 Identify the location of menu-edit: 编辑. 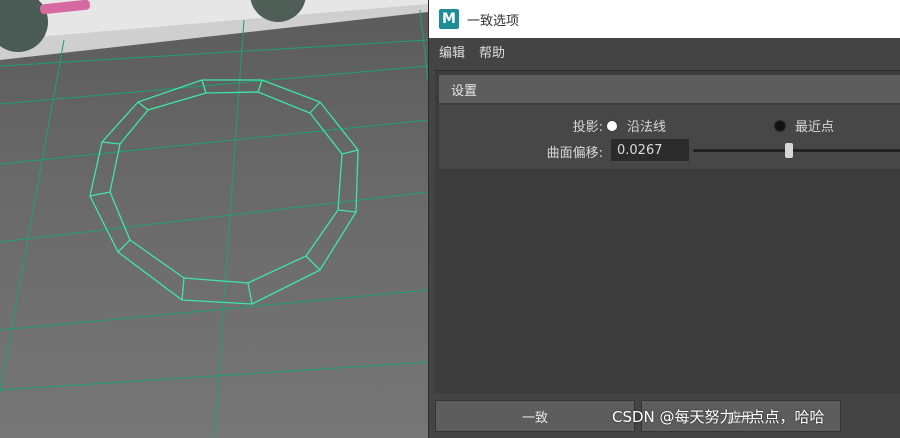
(452, 51).